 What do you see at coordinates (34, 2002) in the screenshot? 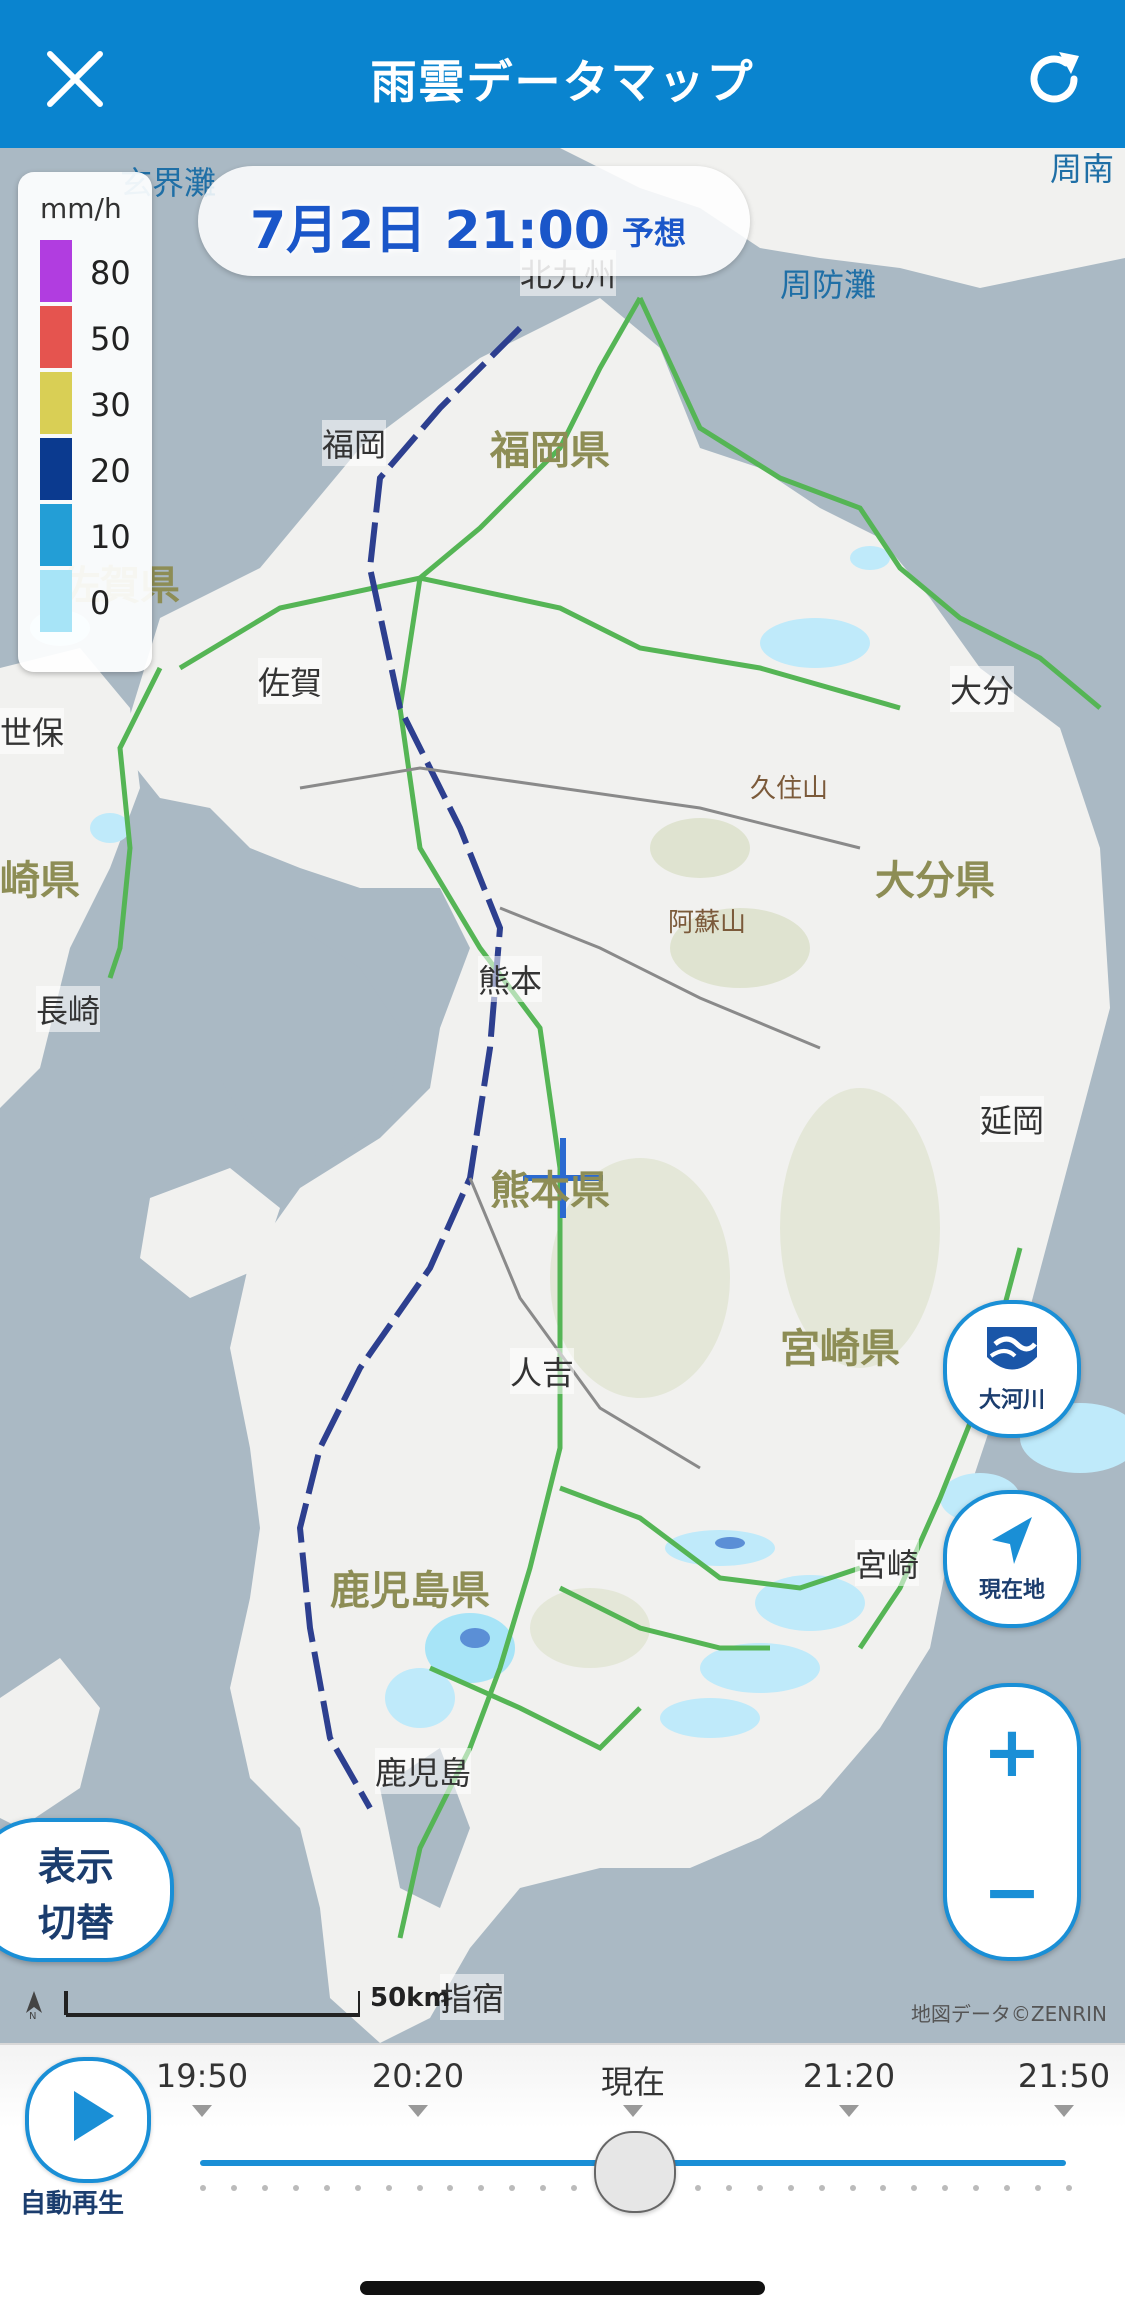
I see `north-arrow-icon` at bounding box center [34, 2002].